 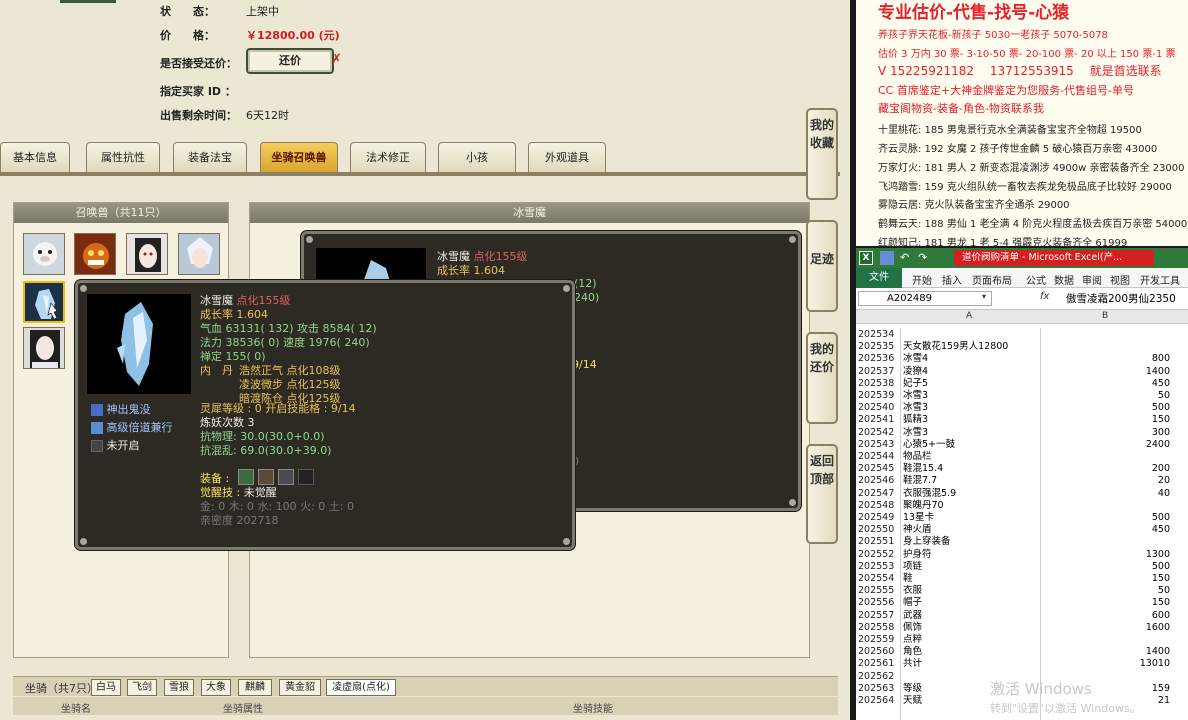 I want to click on cell-a: 鞋, so click(x=978, y=579).